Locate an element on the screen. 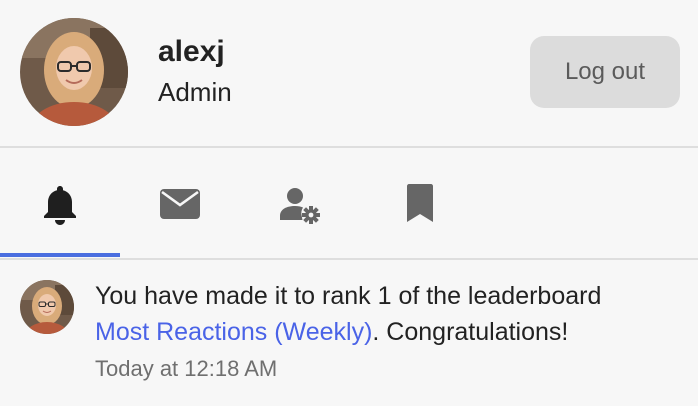 The height and width of the screenshot is (406, 698). username: alexj is located at coordinates (191, 51).